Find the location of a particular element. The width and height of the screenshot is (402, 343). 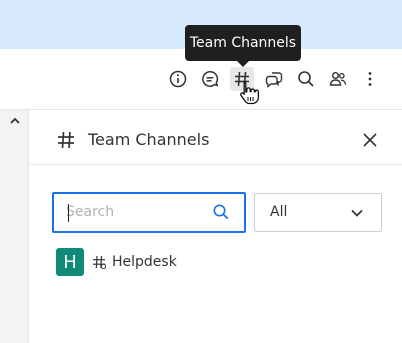

chevron-down-icon is located at coordinates (357, 213).